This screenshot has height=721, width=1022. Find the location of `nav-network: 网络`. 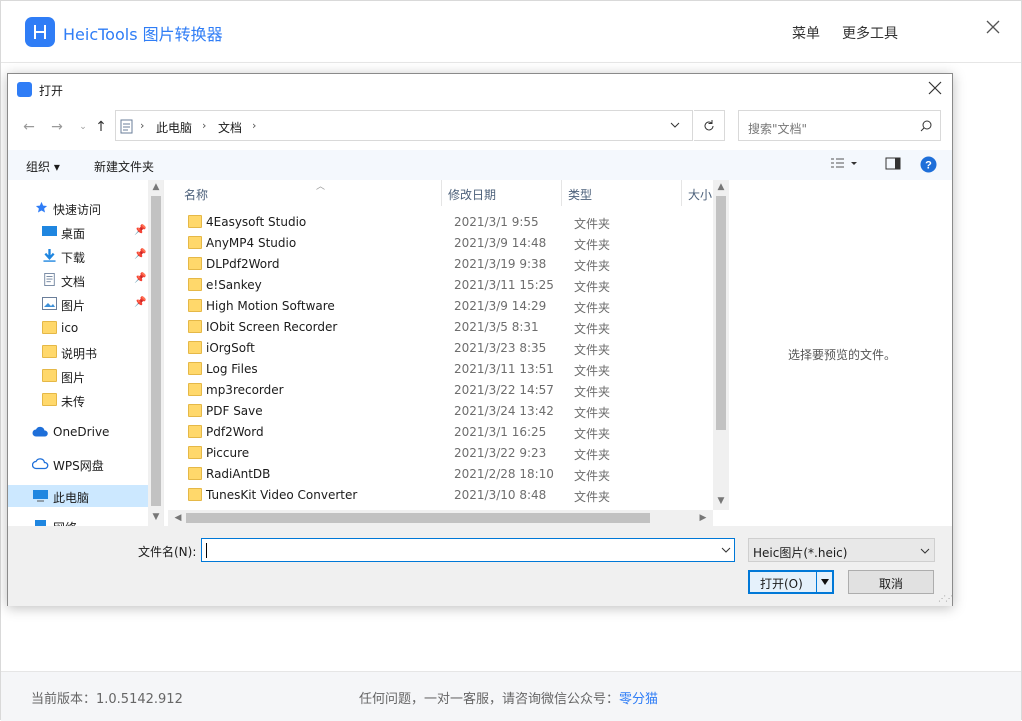

nav-network: 网络 is located at coordinates (78, 520).